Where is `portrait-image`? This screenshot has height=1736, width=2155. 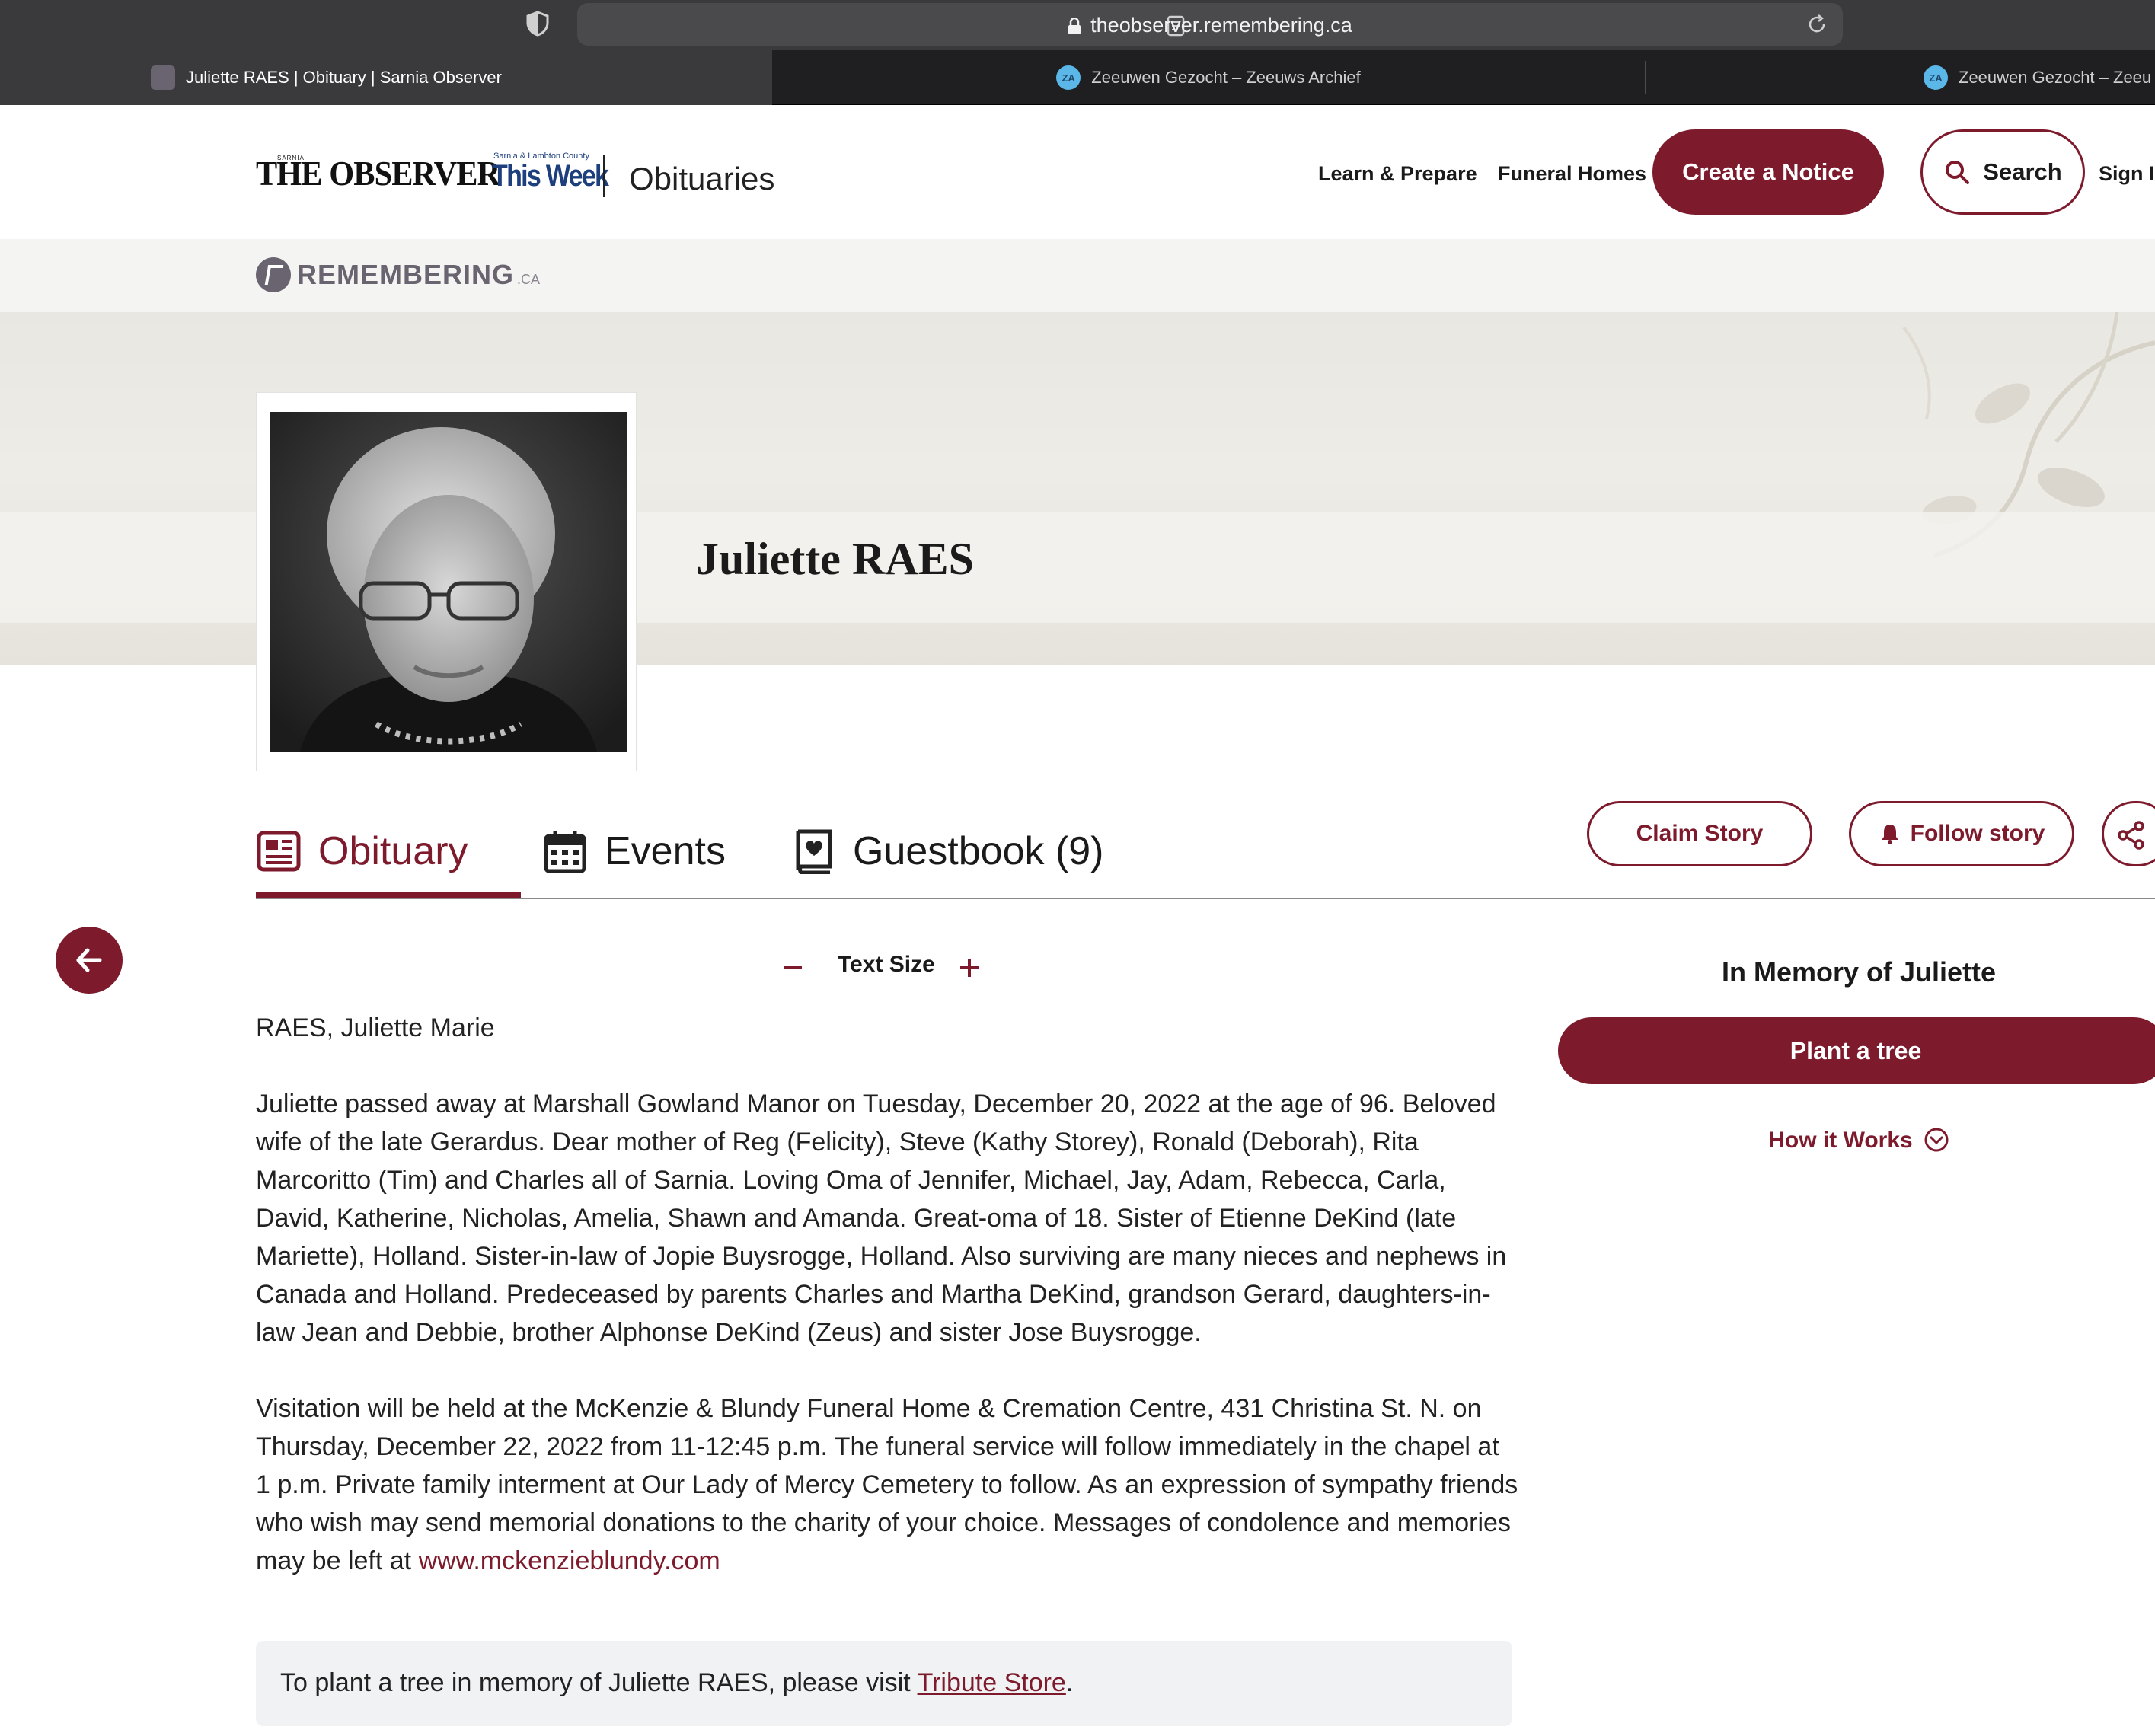
portrait-image is located at coordinates (448, 582).